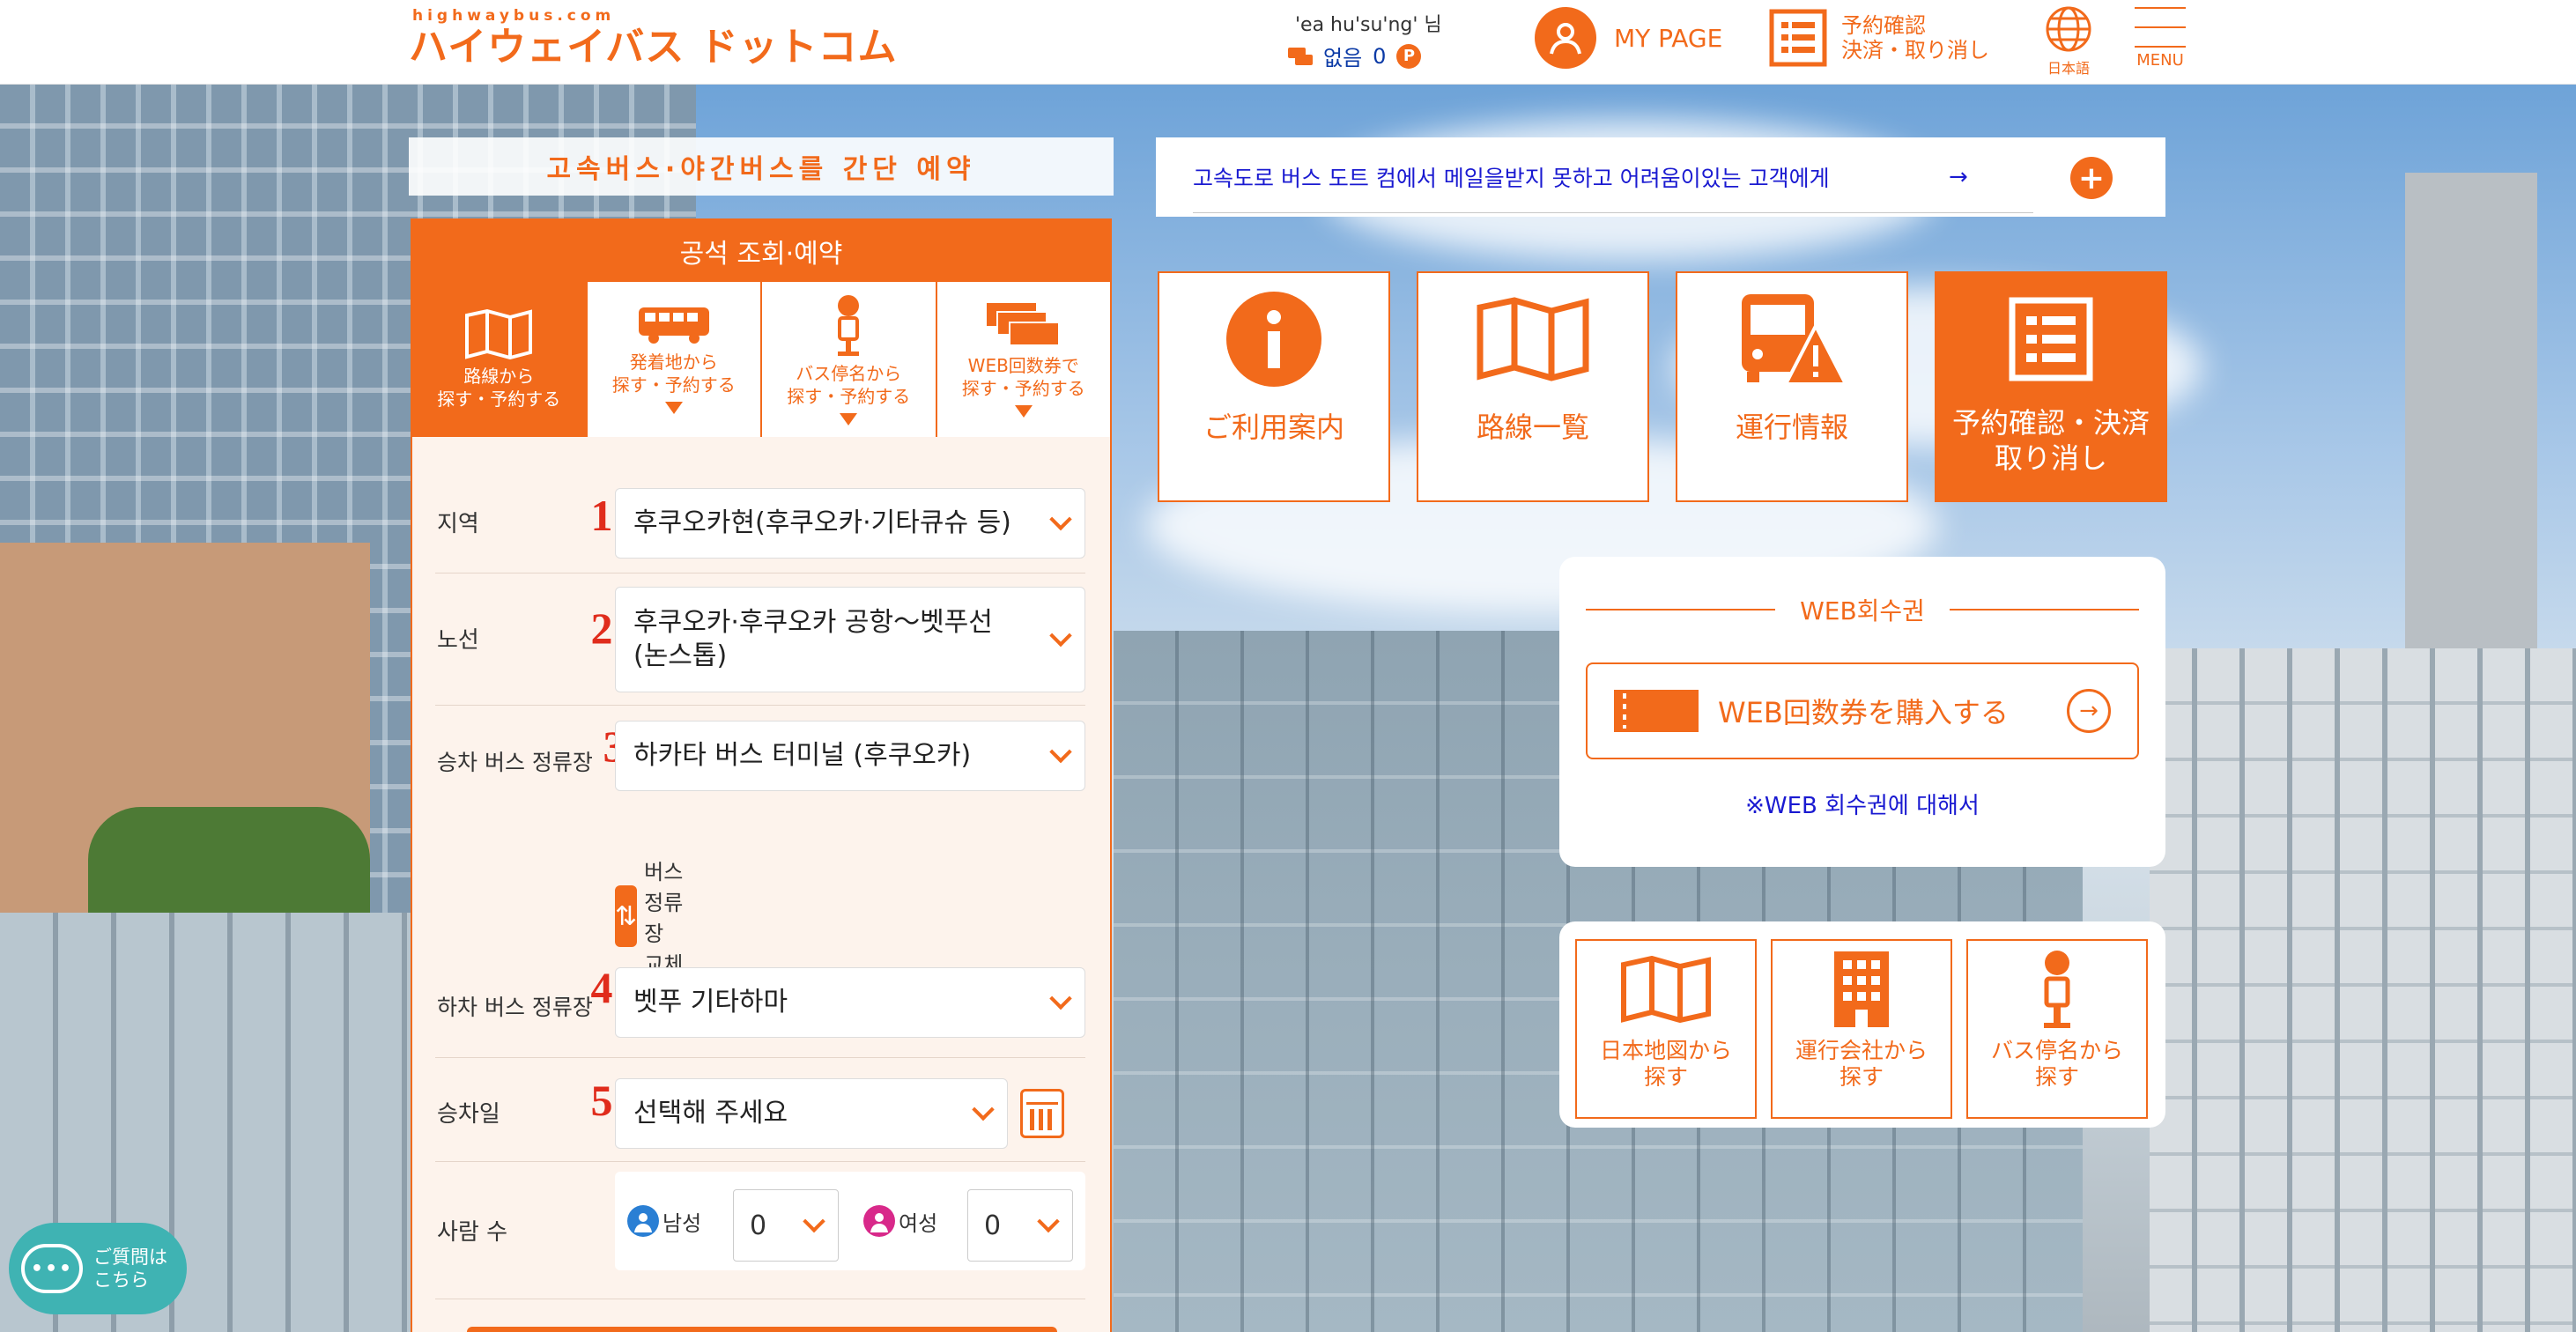 This screenshot has width=2576, height=1332. I want to click on ticket-stack-icon, so click(1023, 324).